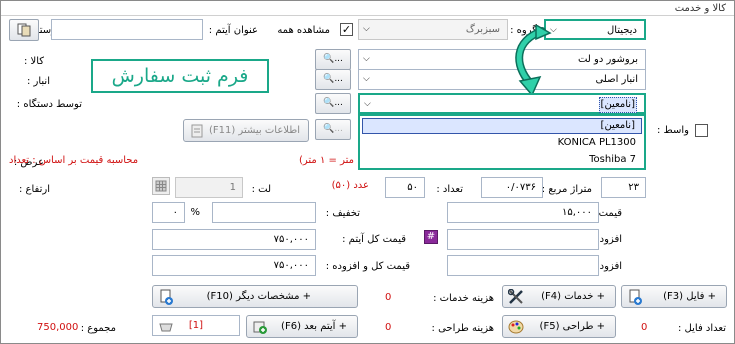 The image size is (735, 344). What do you see at coordinates (607, 59) in the screenshot?
I see `kala-value: بروشور دو لت` at bounding box center [607, 59].